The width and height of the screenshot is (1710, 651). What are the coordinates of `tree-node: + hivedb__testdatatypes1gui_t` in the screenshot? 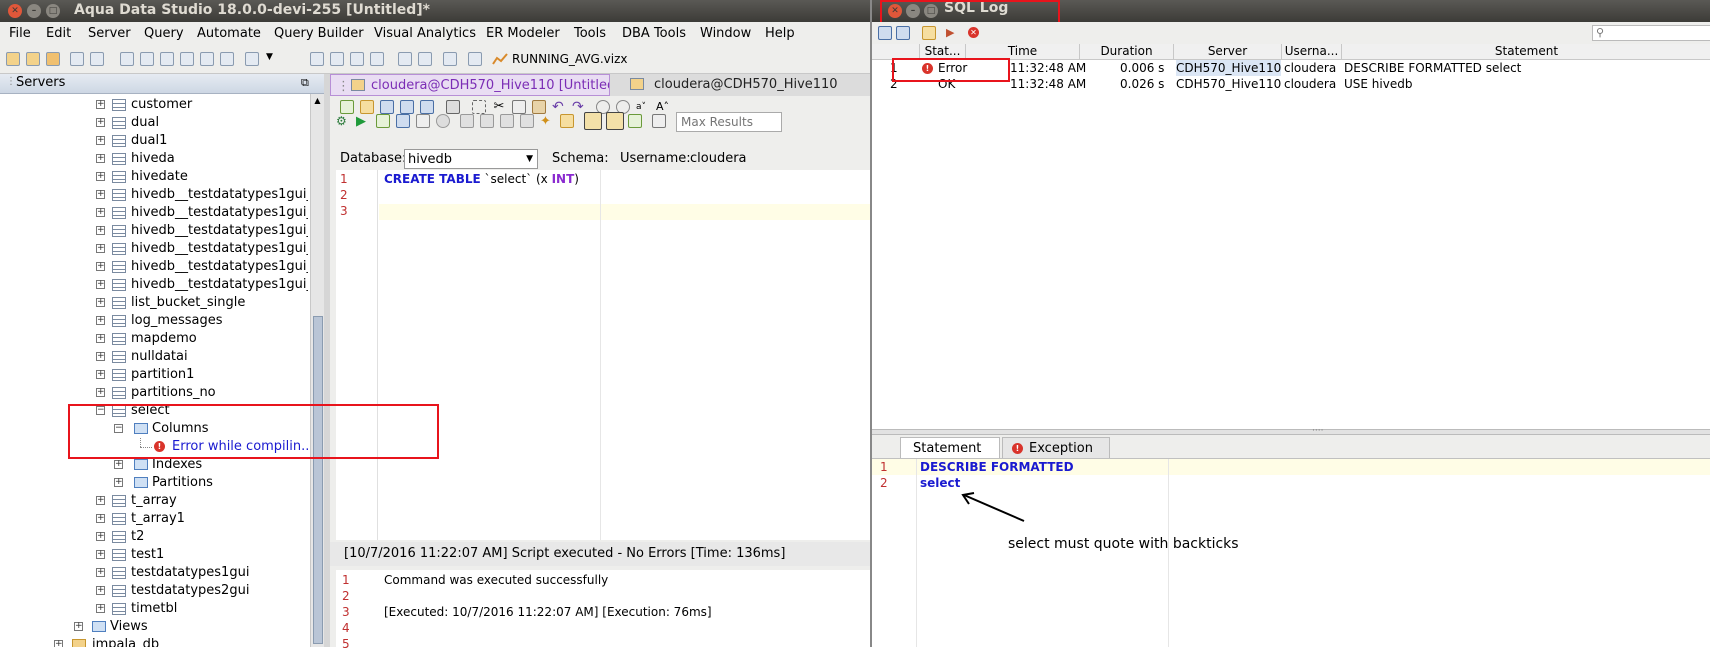 It's located at (154, 249).